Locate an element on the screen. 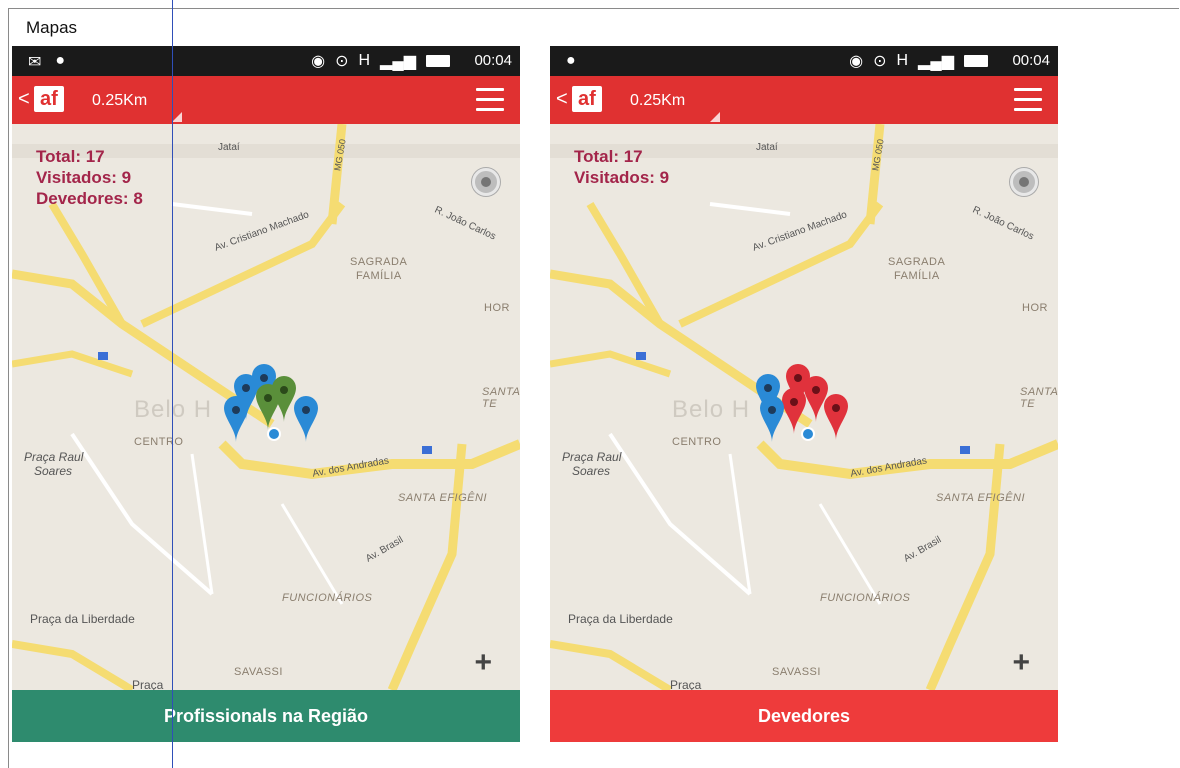 The width and height of the screenshot is (1180, 768). status-bar: ● ◉ ⊙ H ▂▄▆ 00:04 is located at coordinates (804, 61).